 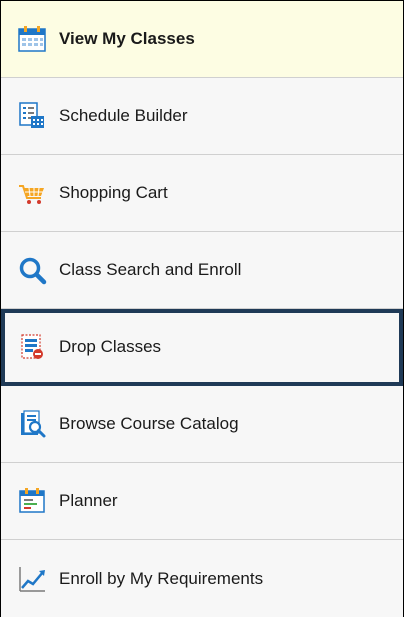 What do you see at coordinates (123, 115) in the screenshot?
I see `nav-item-label: Schedule Builder` at bounding box center [123, 115].